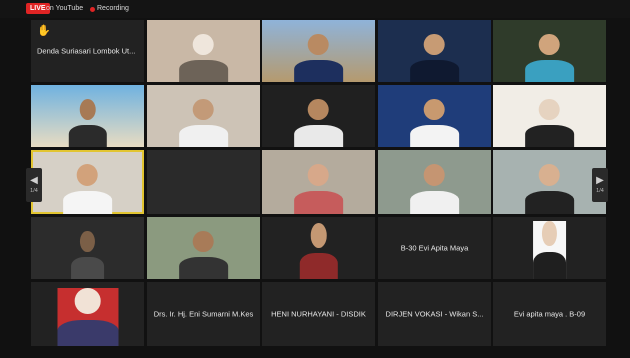 This screenshot has height=358, width=630. I want to click on participant-tile-evi-b30: B-30 Evi Apita Maya, so click(434, 248).